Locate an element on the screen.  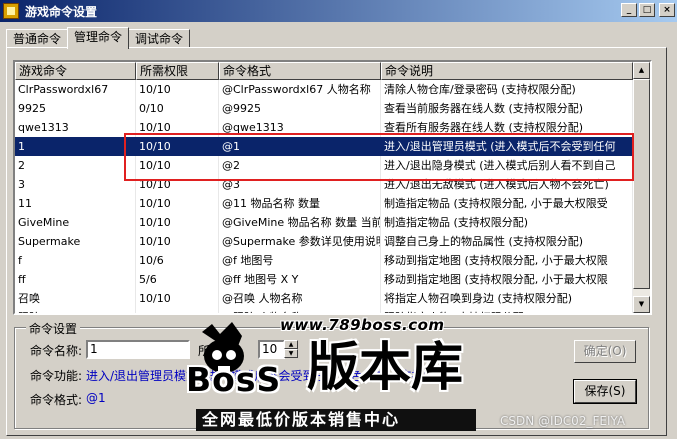
table-cell: ff is located at coordinates (75, 279).